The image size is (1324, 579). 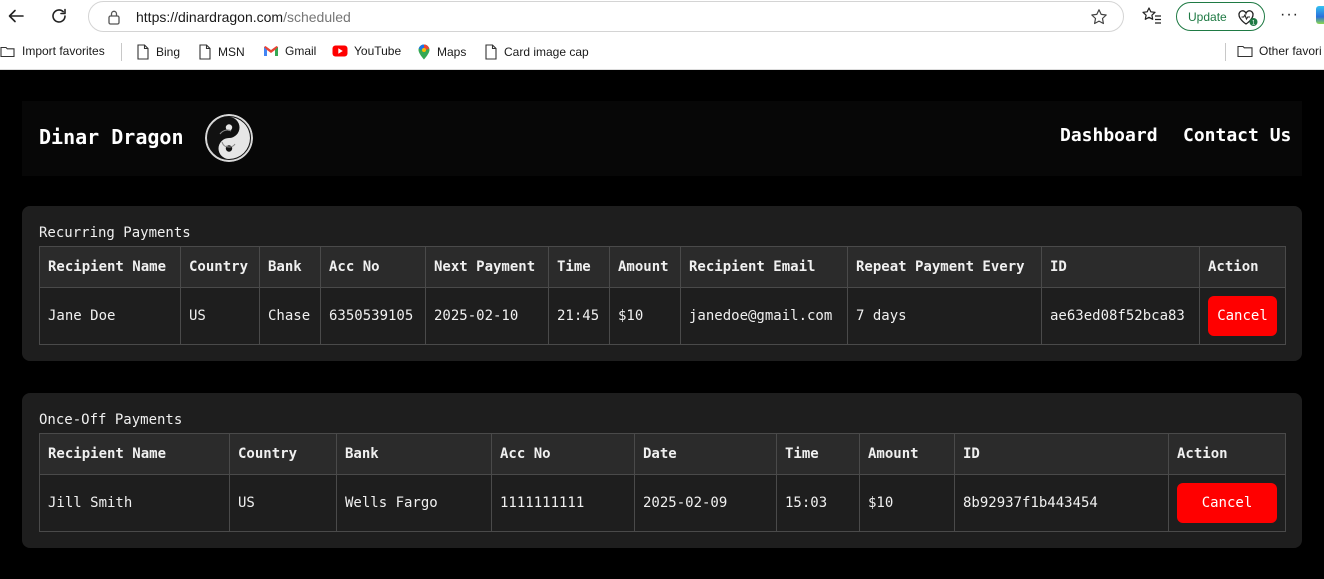 I want to click on bookmark-bing: Bing, so click(x=158, y=52).